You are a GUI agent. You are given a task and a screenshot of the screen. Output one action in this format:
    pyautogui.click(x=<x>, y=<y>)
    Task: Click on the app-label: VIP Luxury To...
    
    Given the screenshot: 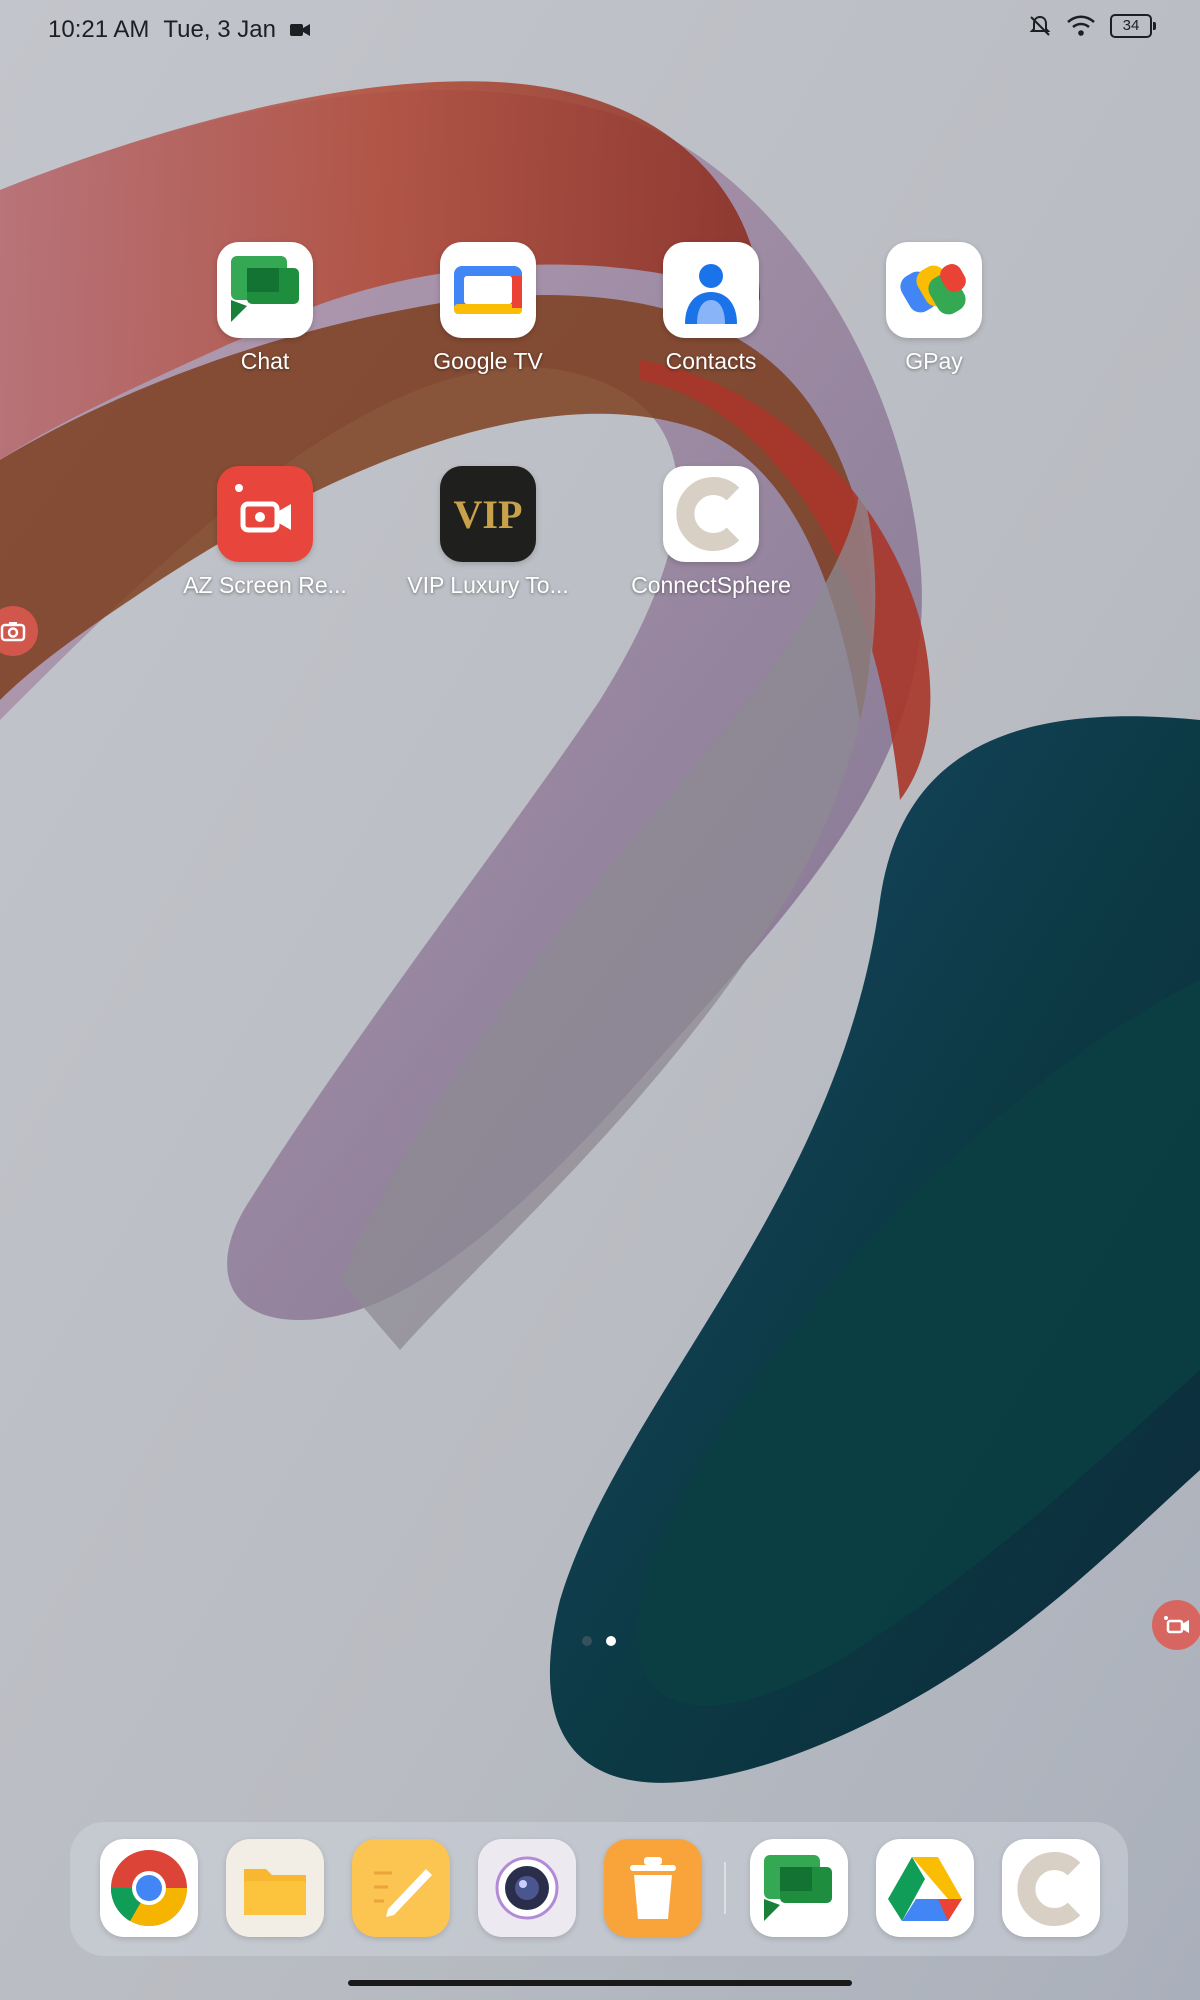 What is the action you would take?
    pyautogui.click(x=488, y=585)
    